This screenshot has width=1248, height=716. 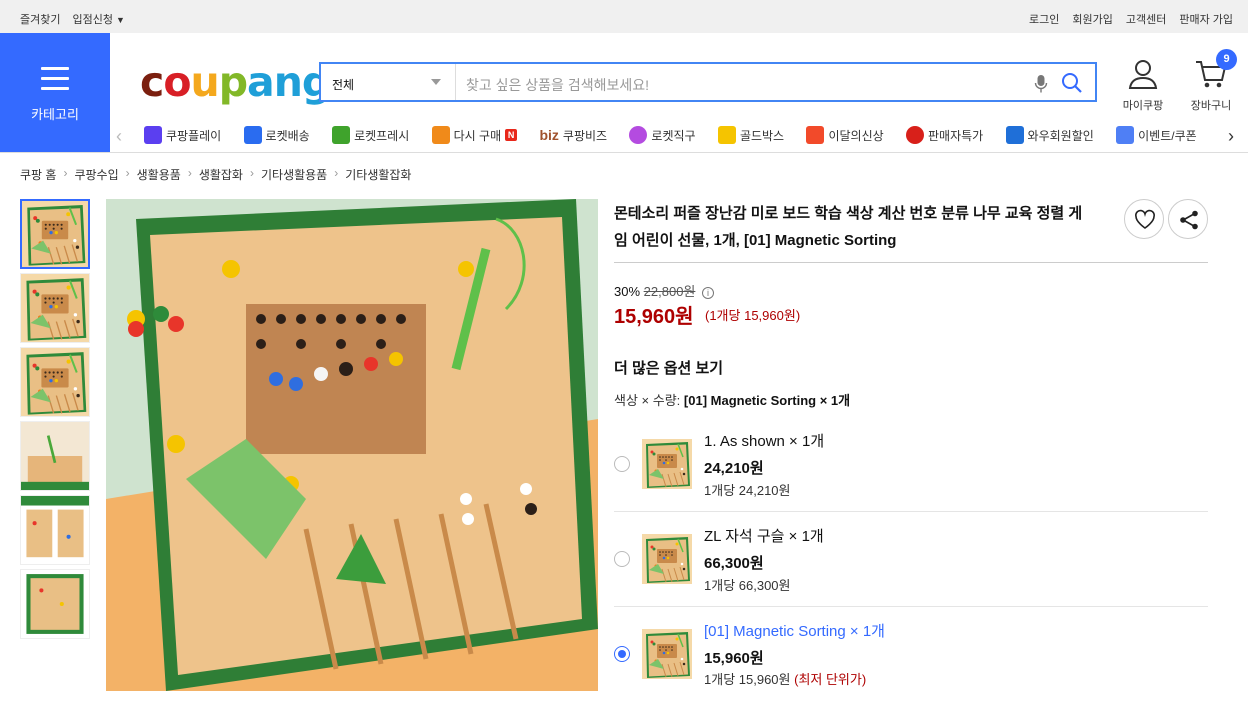 What do you see at coordinates (1146, 19) in the screenshot?
I see `customer-center-link: 고객센터` at bounding box center [1146, 19].